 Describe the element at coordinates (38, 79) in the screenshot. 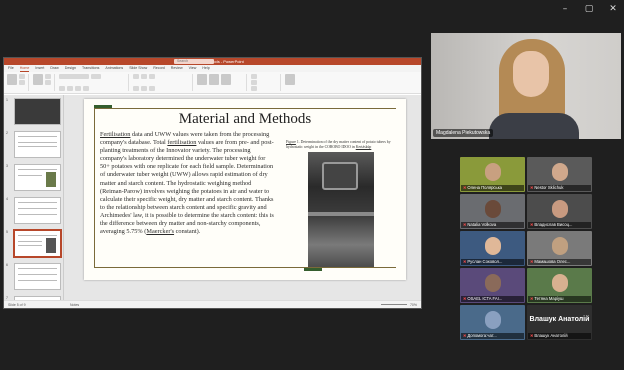

I see `new-slide-icon` at that location.